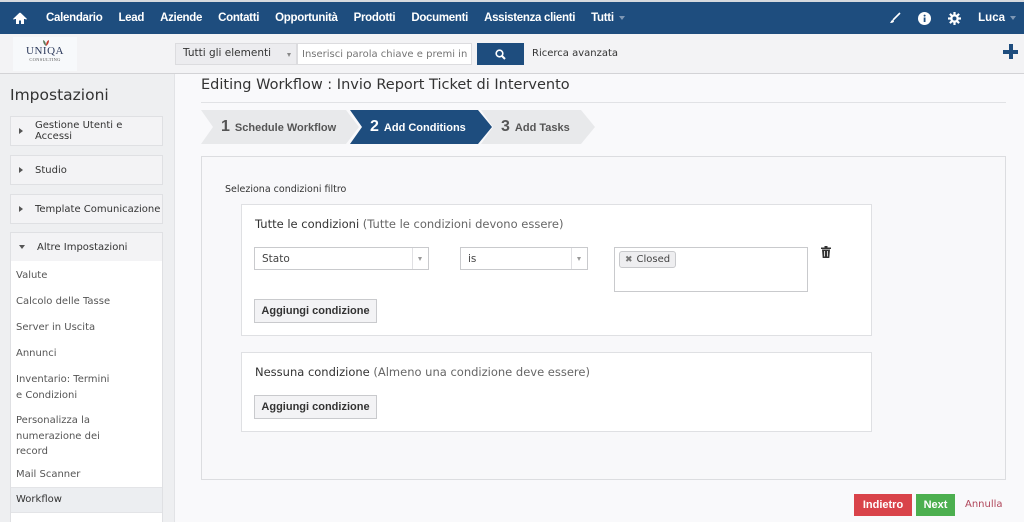 The height and width of the screenshot is (522, 1024). Describe the element at coordinates (315, 311) in the screenshot. I see `add-condition-all-button: Aggiungi condizione` at that location.